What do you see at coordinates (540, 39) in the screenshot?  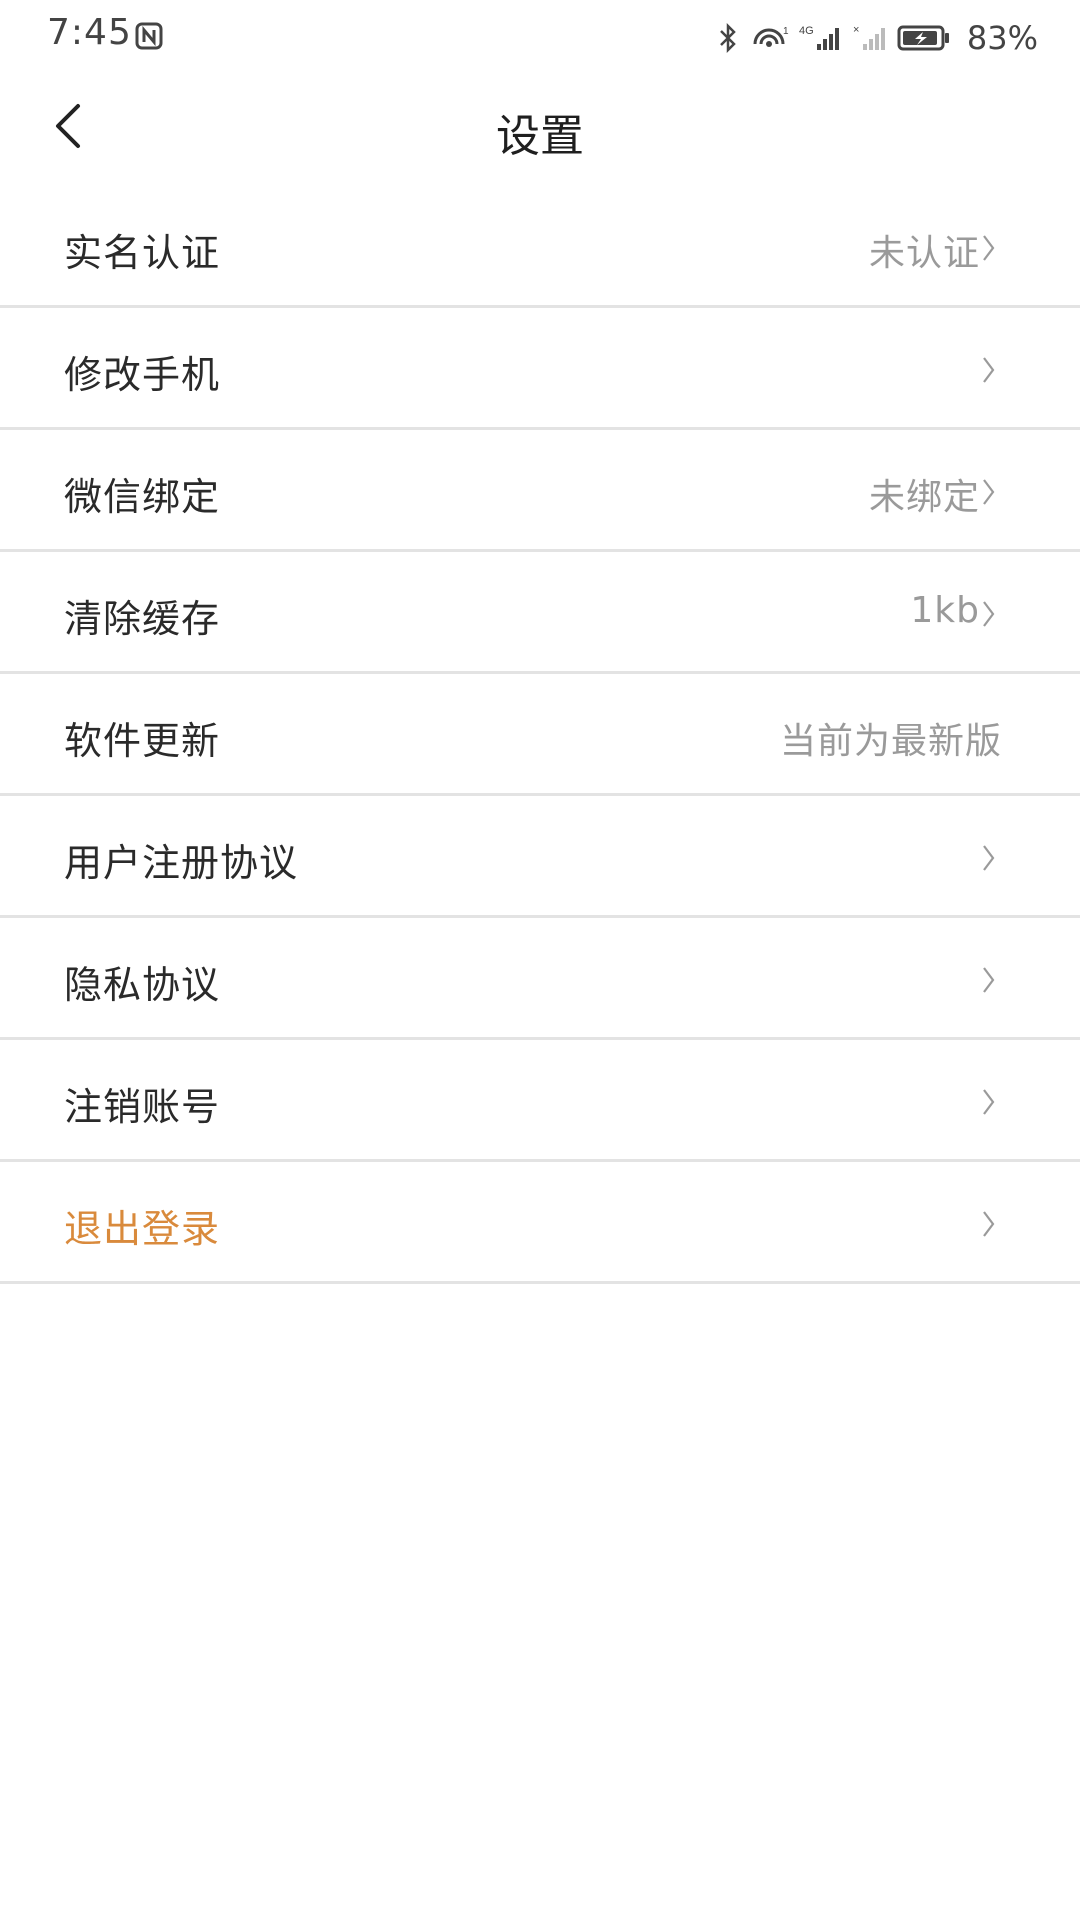 I see `status-bar: 7:45 1 4G × 83%` at bounding box center [540, 39].